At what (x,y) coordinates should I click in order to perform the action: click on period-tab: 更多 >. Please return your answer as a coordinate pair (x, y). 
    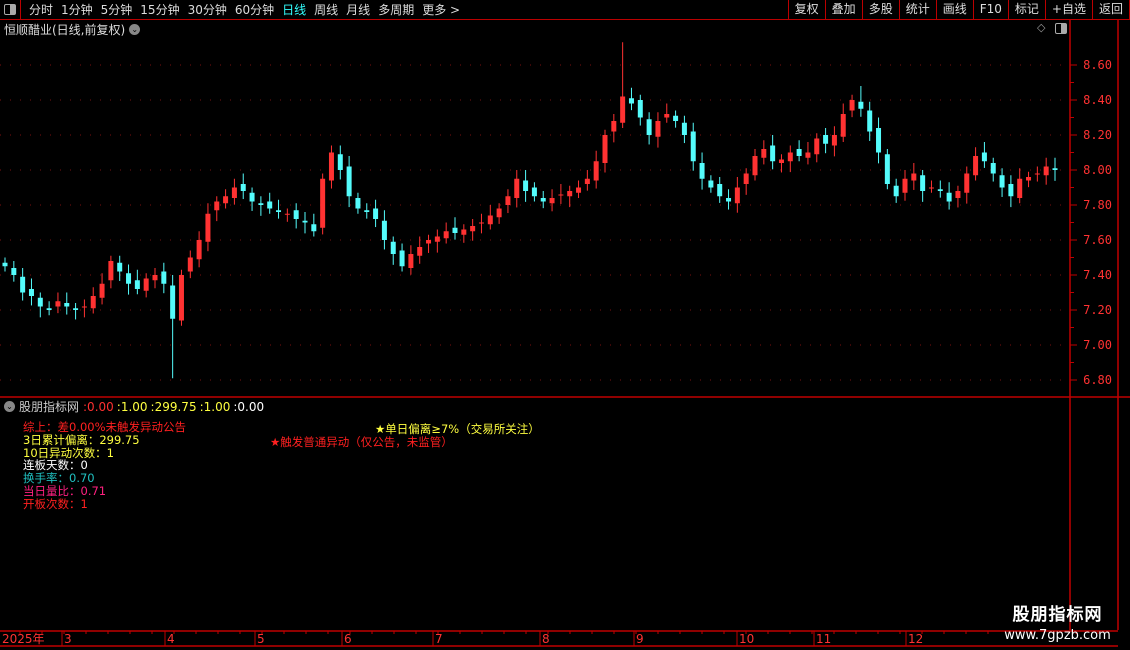
    Looking at the image, I should click on (441, 9).